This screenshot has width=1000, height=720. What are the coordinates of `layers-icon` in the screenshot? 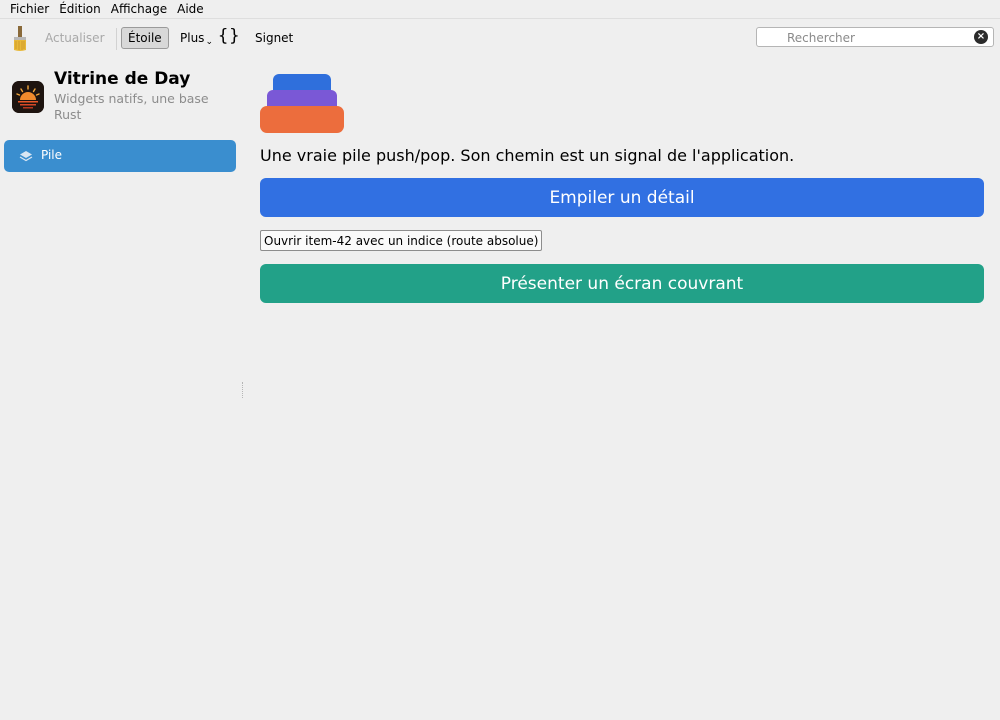 It's located at (26, 156).